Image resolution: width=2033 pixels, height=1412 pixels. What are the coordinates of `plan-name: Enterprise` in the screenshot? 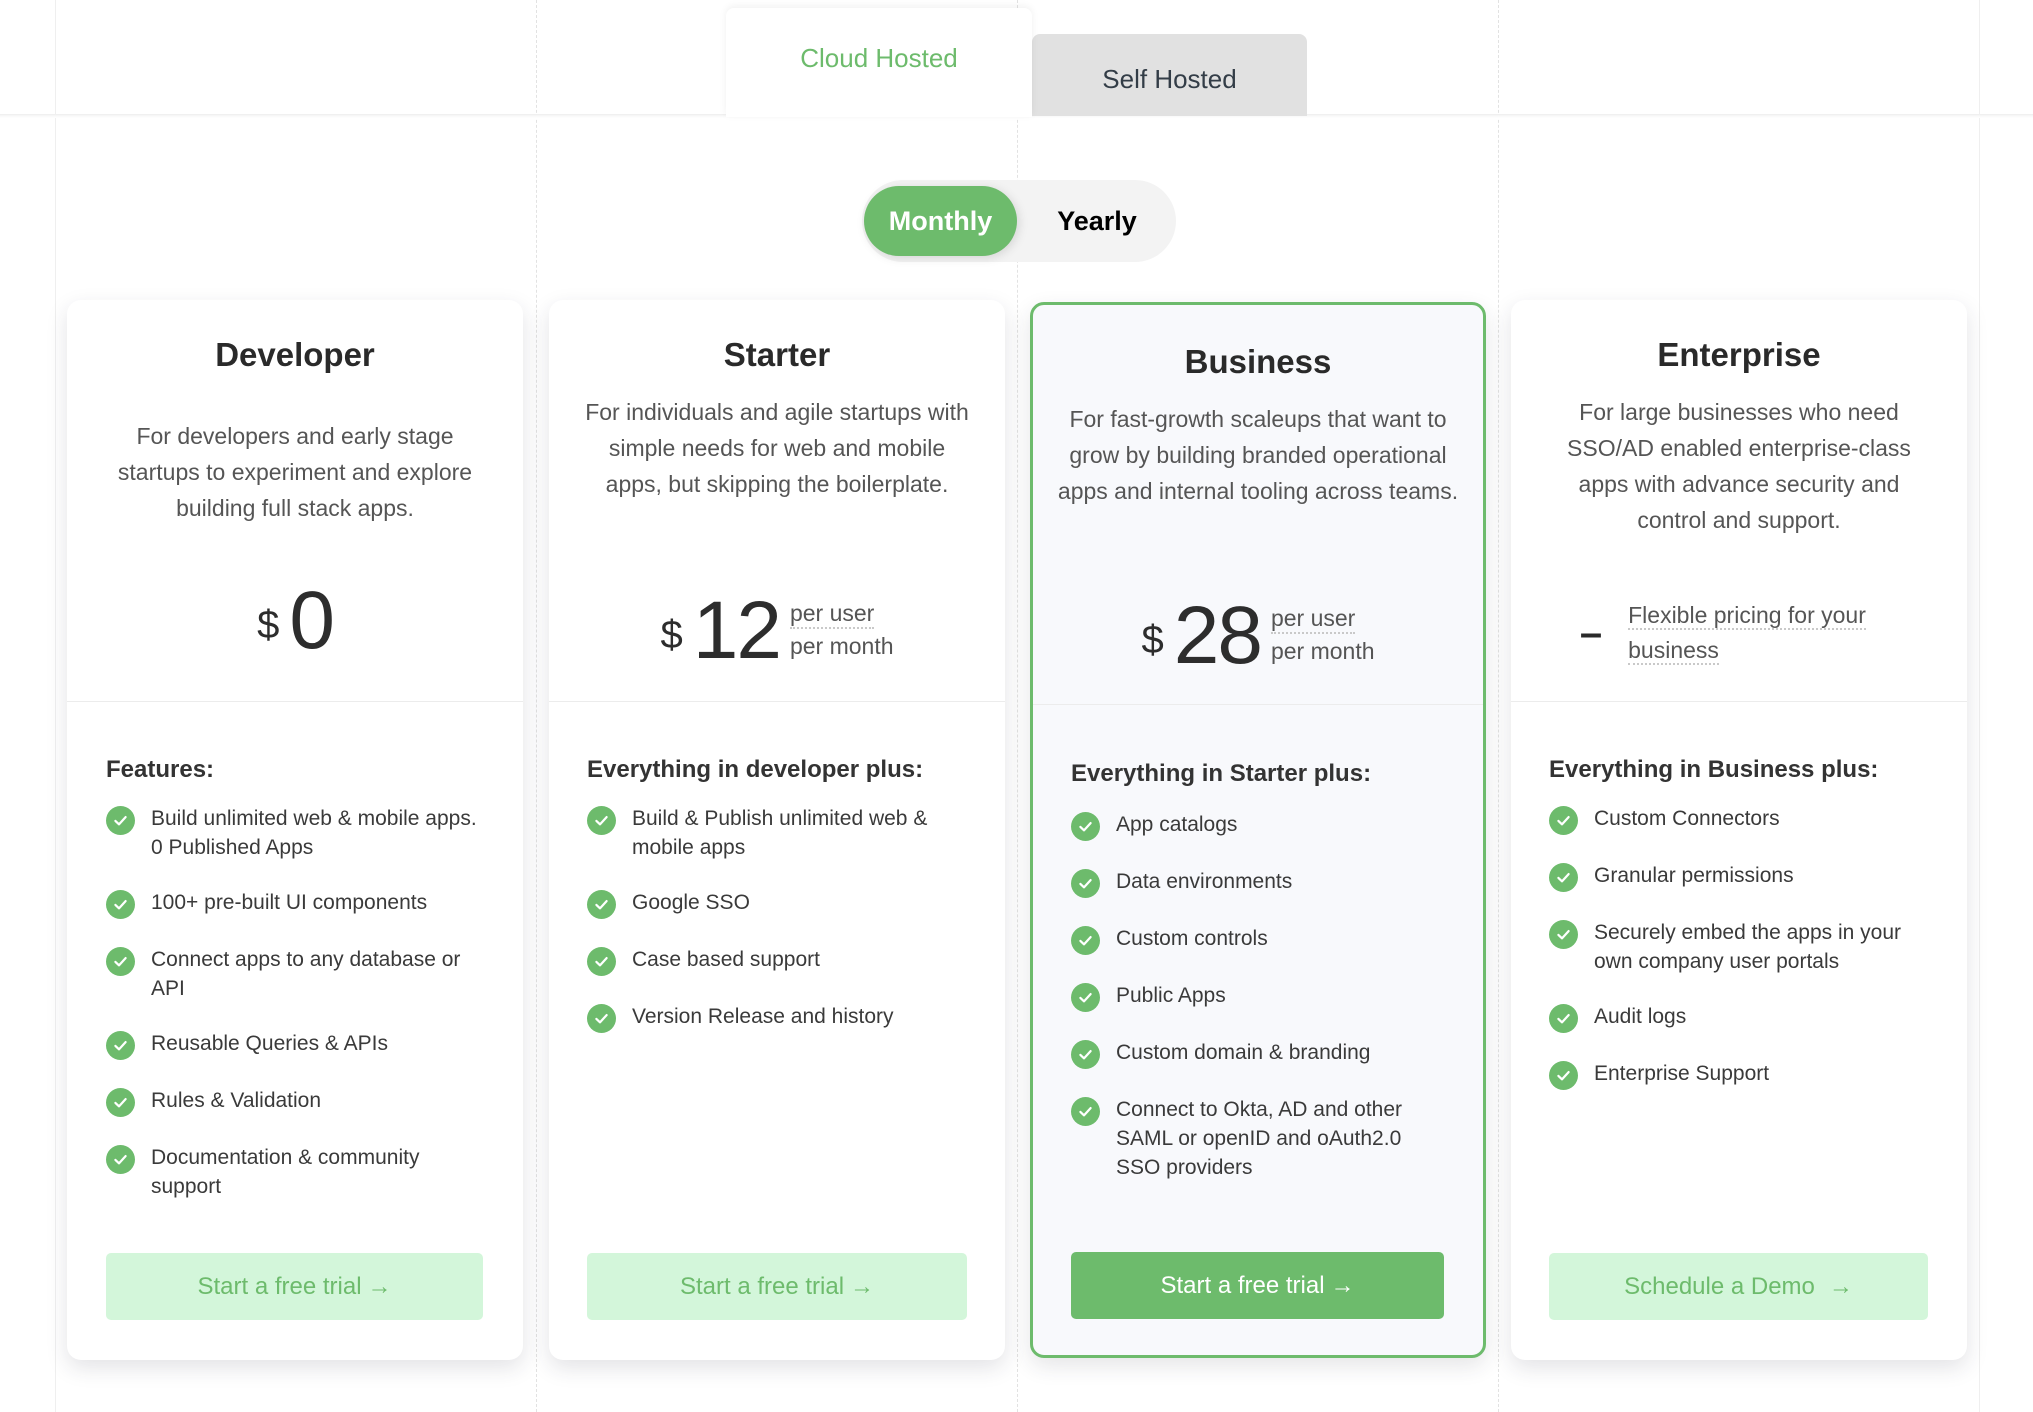 It's located at (1739, 354).